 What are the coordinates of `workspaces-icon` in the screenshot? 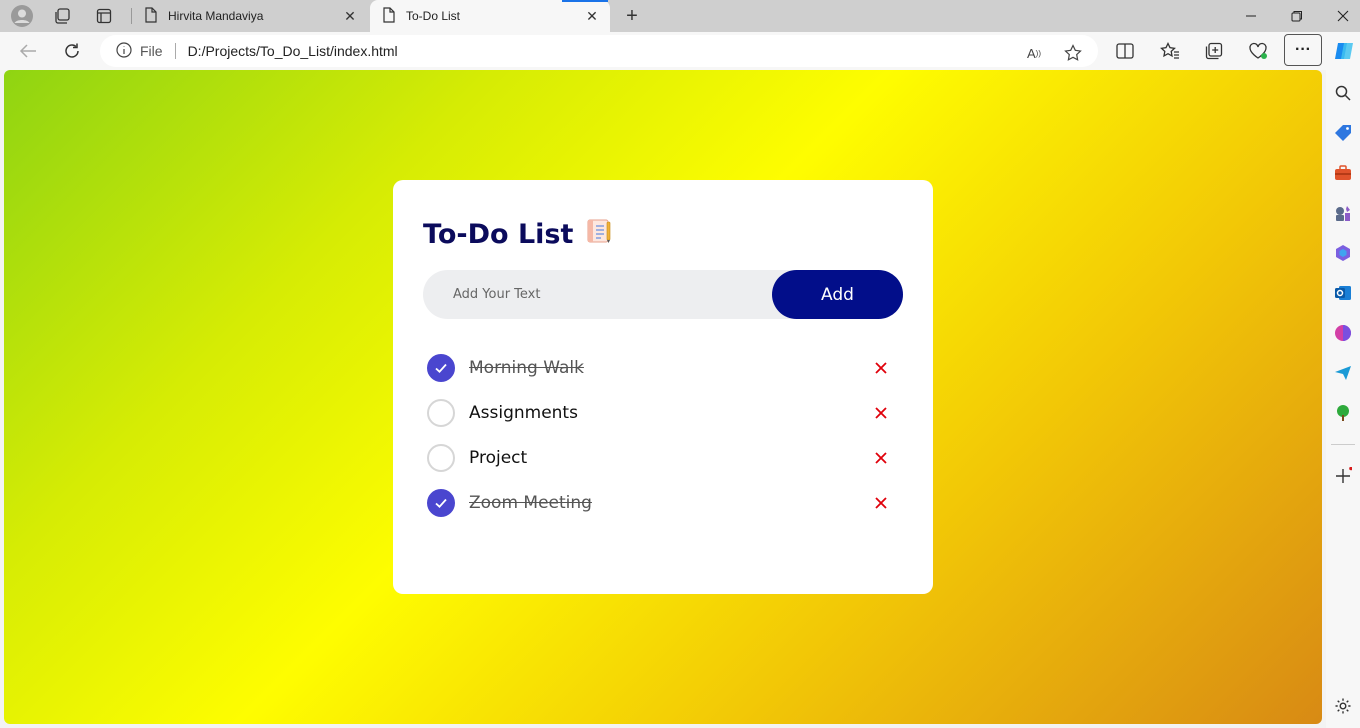 It's located at (62, 16).